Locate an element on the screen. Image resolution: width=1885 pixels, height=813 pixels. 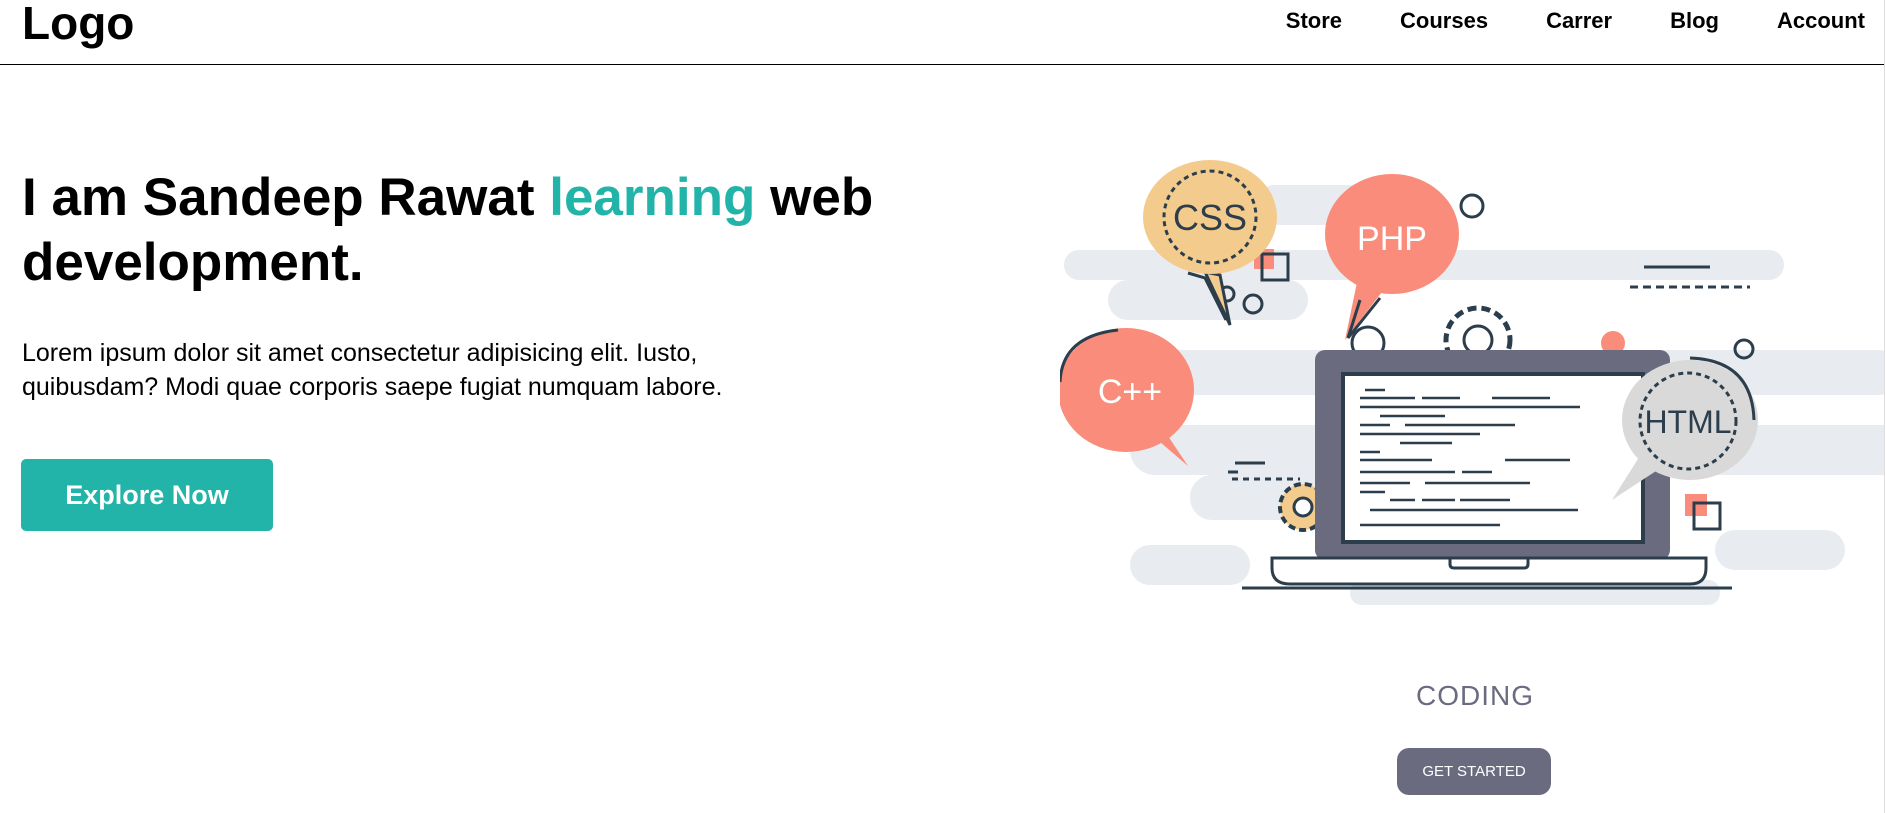
nav-link-account: Account is located at coordinates (1821, 21).